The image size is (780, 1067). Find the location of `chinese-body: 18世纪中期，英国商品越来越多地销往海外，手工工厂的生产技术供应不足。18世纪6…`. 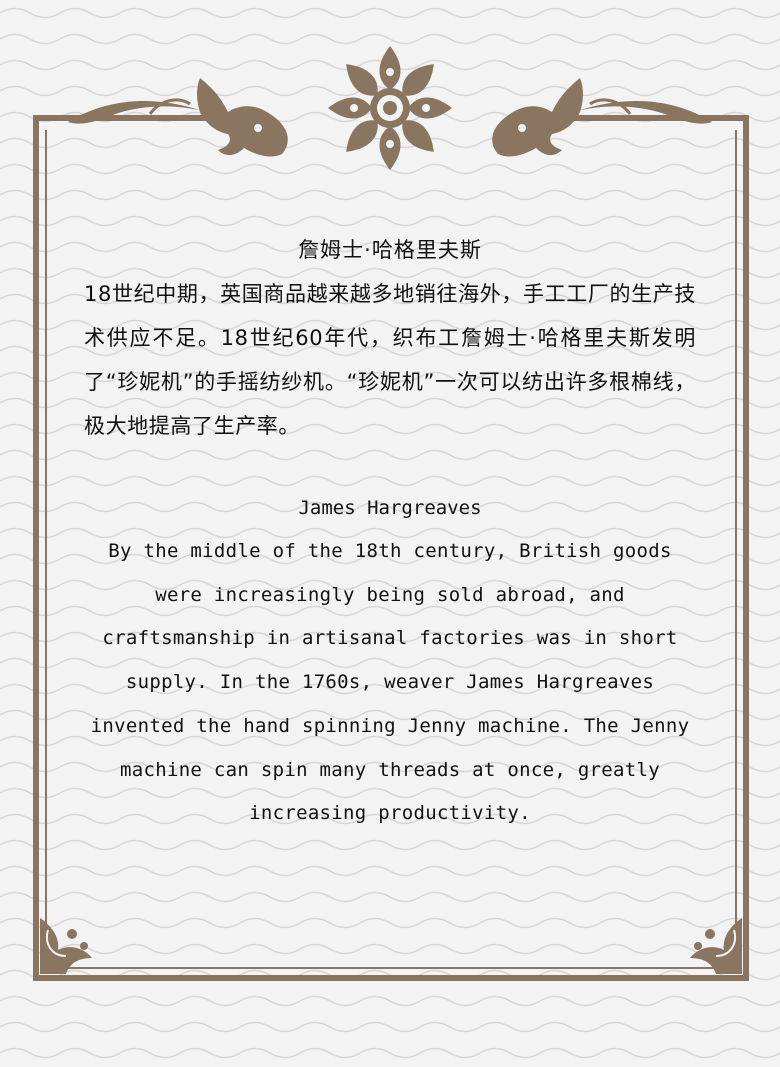

chinese-body: 18世纪中期，英国商品越来越多地销往海外，手工工厂的生产技术供应不足。18世纪6… is located at coordinates (390, 360).